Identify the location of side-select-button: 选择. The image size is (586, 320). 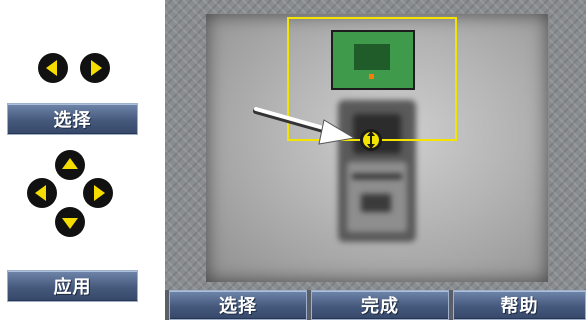
(72, 119).